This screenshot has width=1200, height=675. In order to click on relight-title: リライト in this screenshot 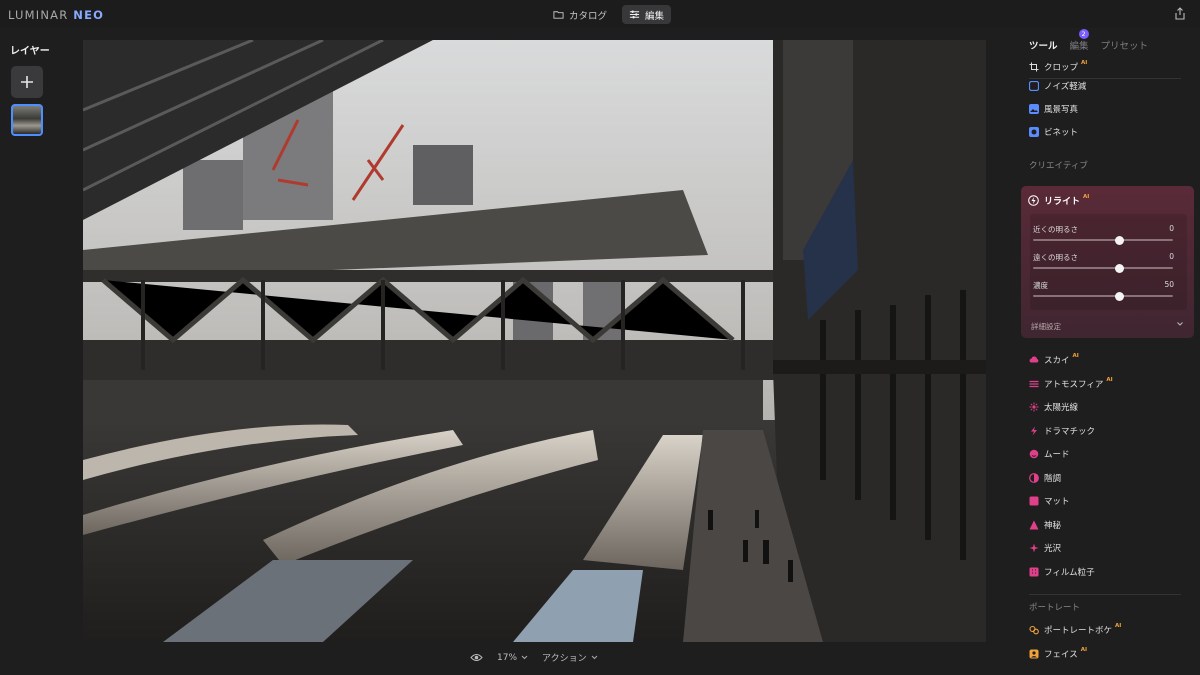, I will do `click(1062, 202)`.